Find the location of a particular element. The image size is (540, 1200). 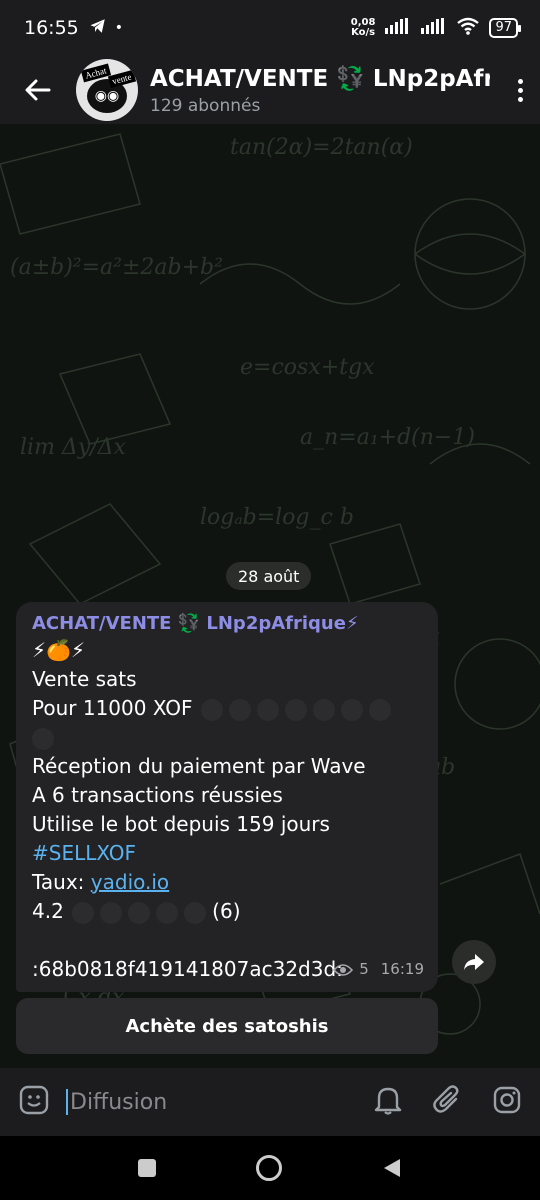

message-line-payment: Réception du paiement par Wave is located at coordinates (199, 766).